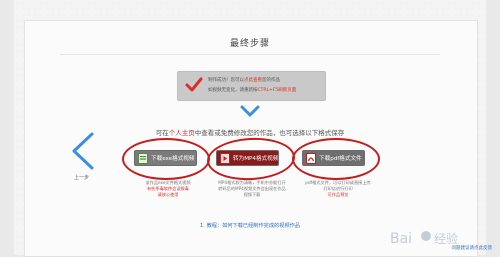 The height and width of the screenshot is (257, 500). I want to click on instruction-suffix: 中查看或免费修改您的作品，也可选择以下格式保存, so click(269, 133).